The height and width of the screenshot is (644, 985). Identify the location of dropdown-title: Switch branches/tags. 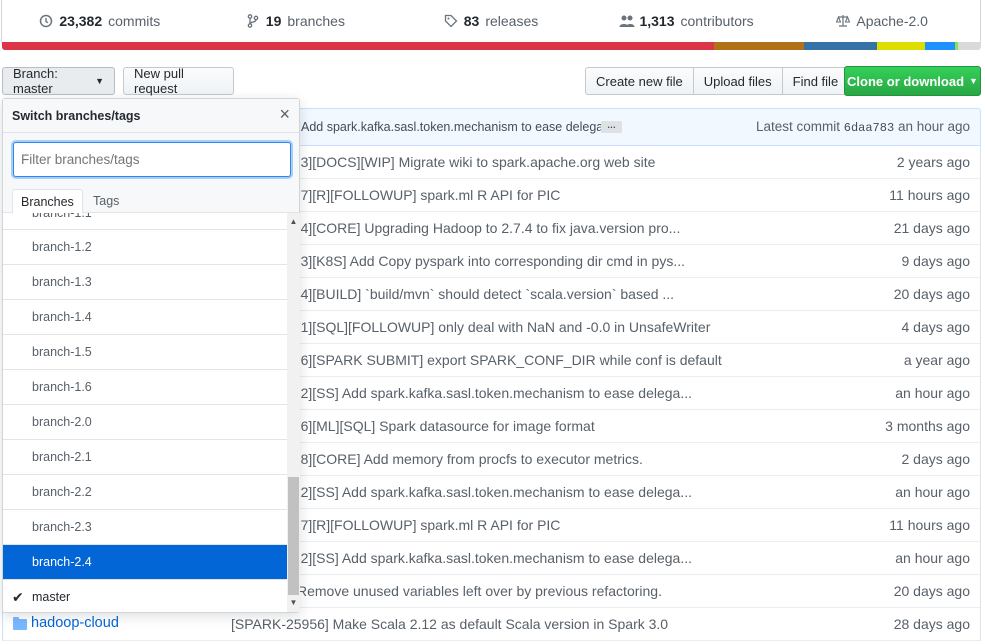
(76, 116).